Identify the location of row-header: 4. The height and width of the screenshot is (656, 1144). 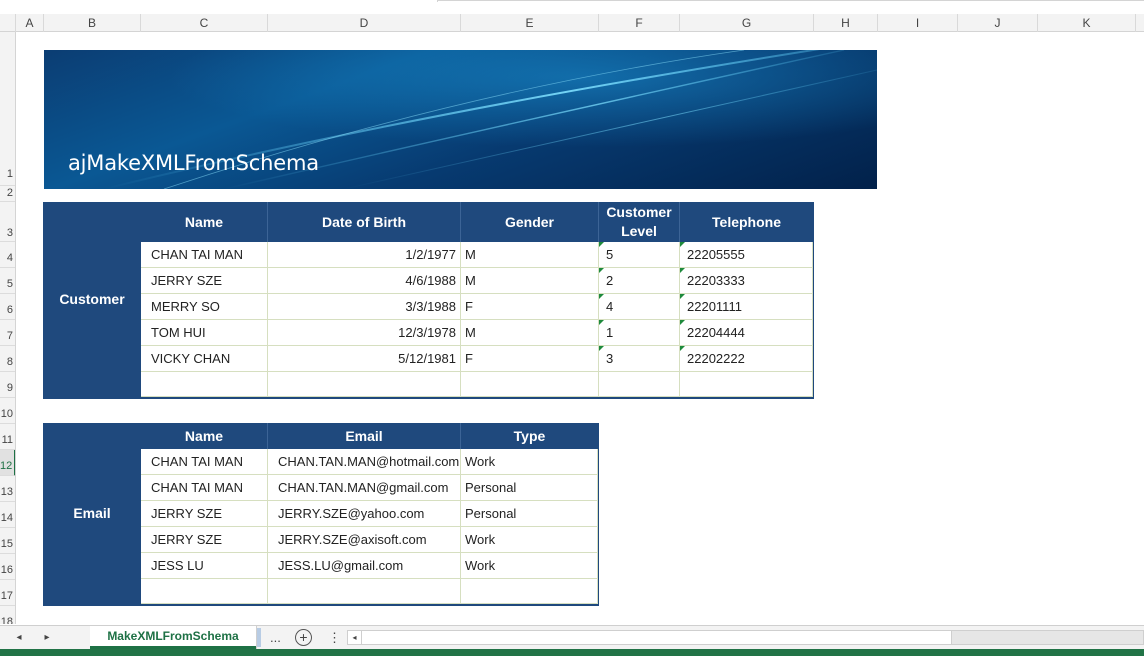
(7, 255).